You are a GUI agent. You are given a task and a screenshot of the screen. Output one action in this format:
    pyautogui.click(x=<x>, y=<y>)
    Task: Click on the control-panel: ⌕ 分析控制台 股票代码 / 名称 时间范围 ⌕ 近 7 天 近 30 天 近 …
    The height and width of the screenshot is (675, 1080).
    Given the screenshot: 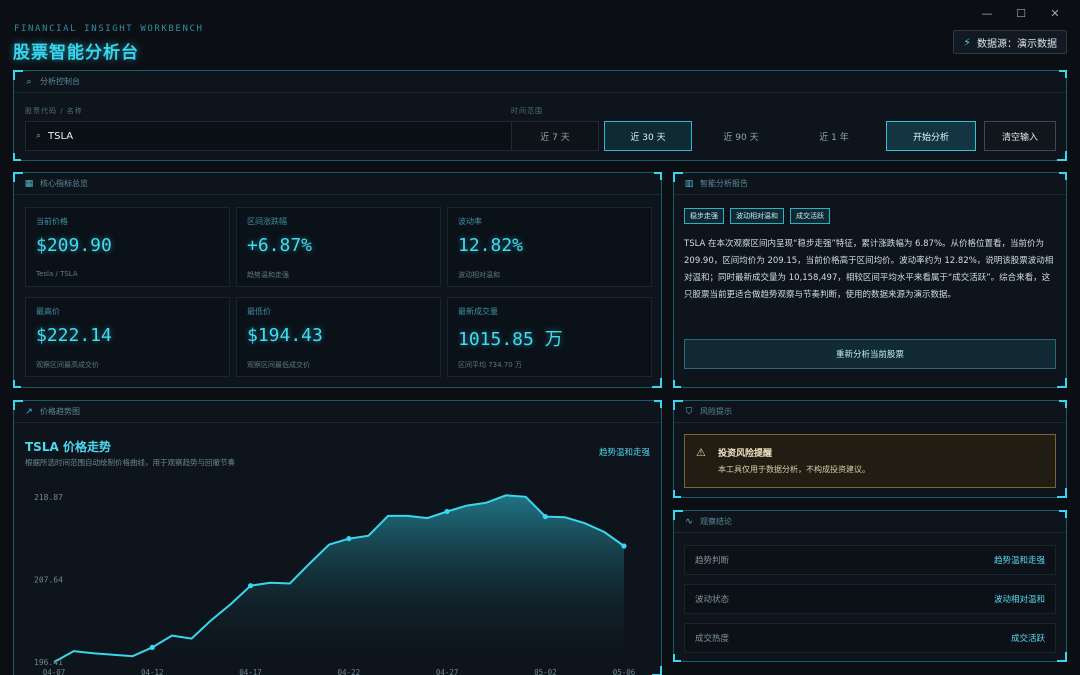 What is the action you would take?
    pyautogui.click(x=540, y=115)
    